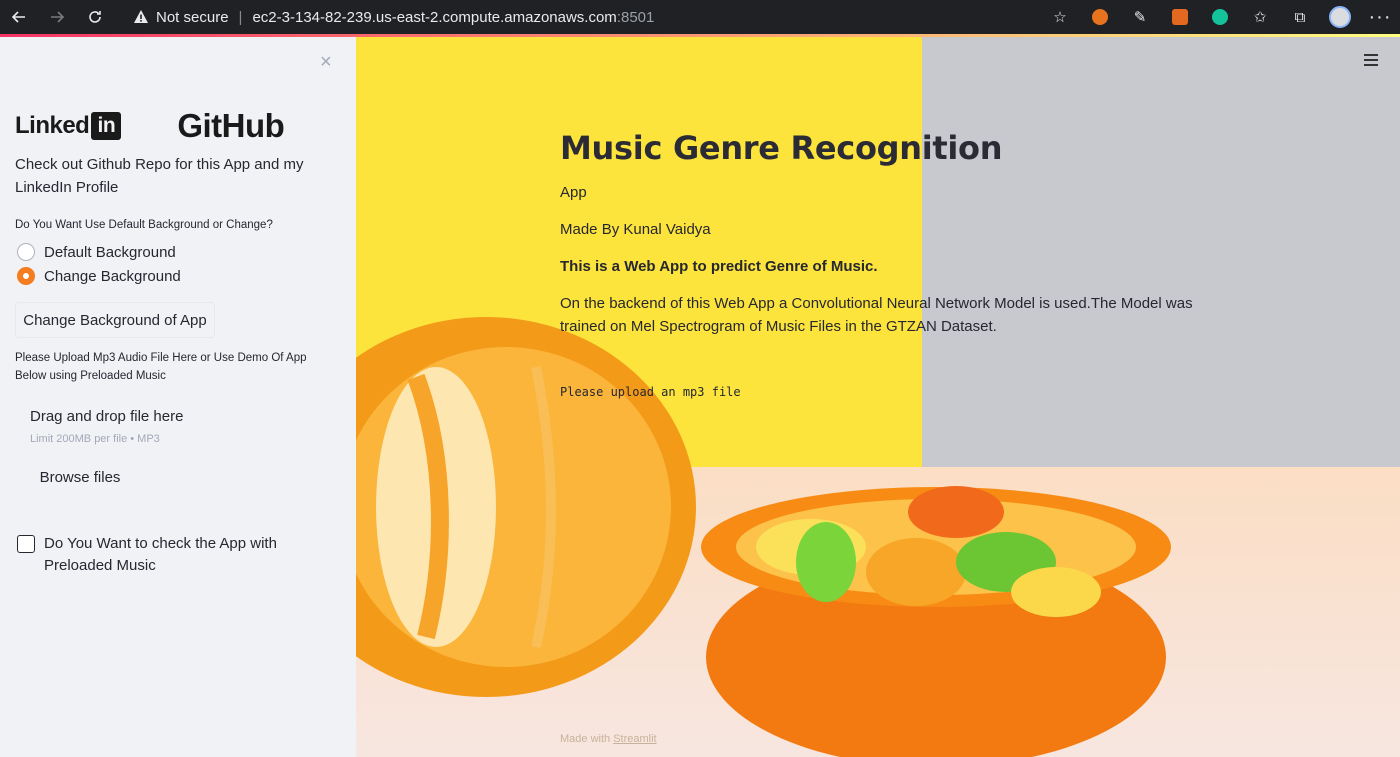 The height and width of the screenshot is (757, 1400). I want to click on extension-cat-icon, so click(1180, 17).